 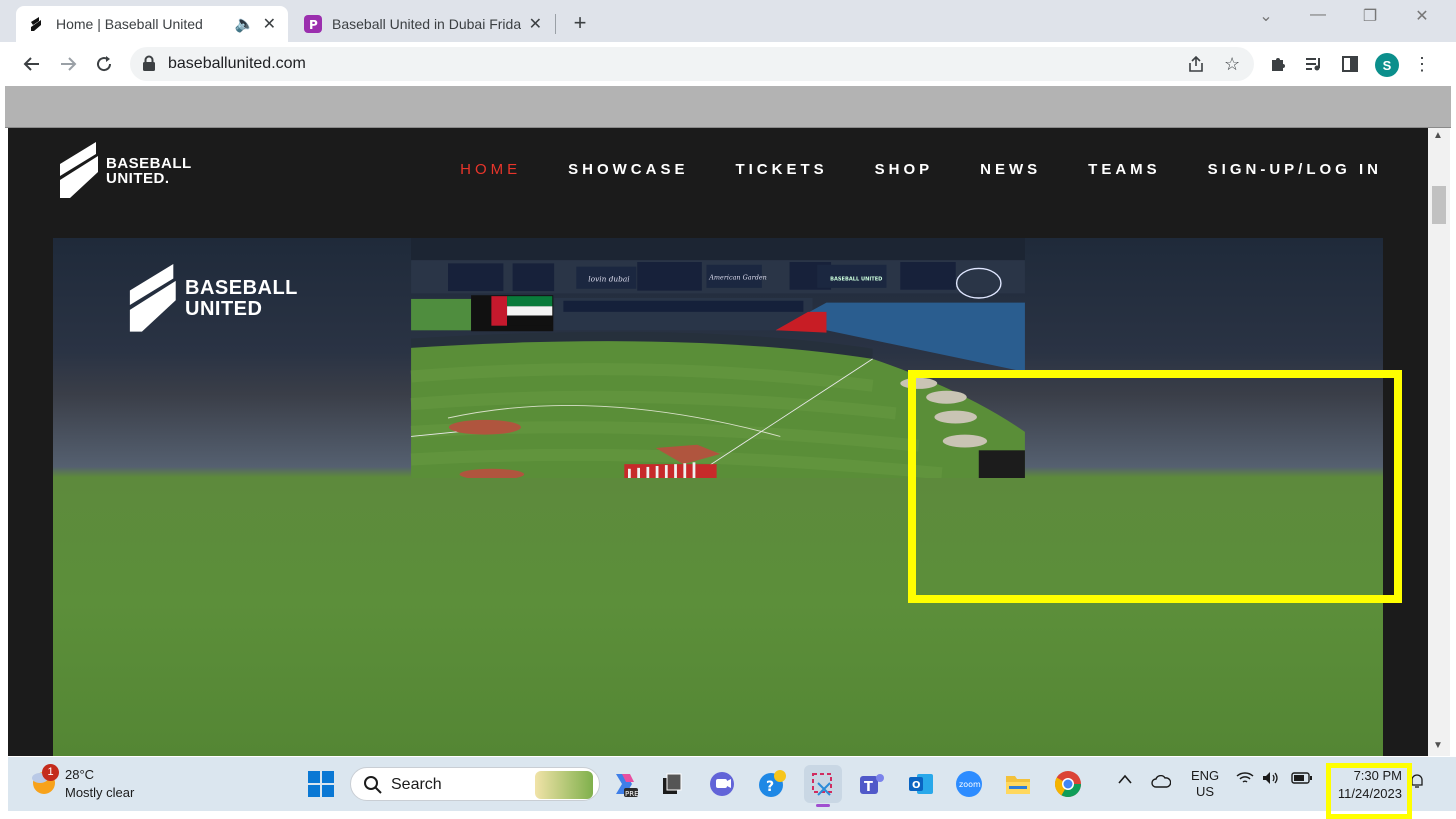 I want to click on minimize-icon: —, so click(x=1318, y=15).